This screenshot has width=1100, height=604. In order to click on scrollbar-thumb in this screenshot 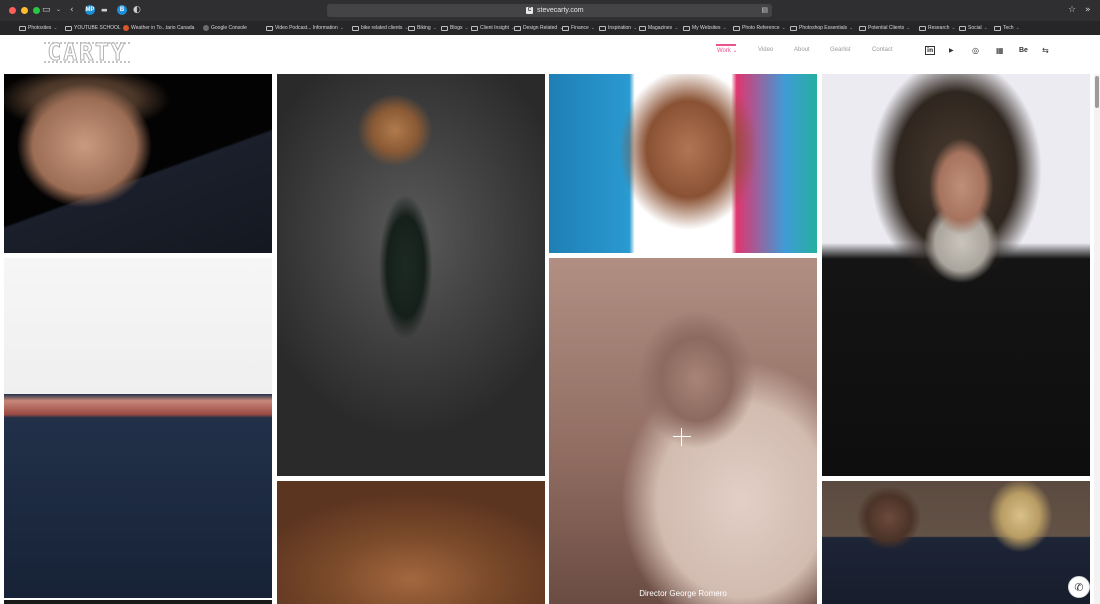, I will do `click(1097, 92)`.